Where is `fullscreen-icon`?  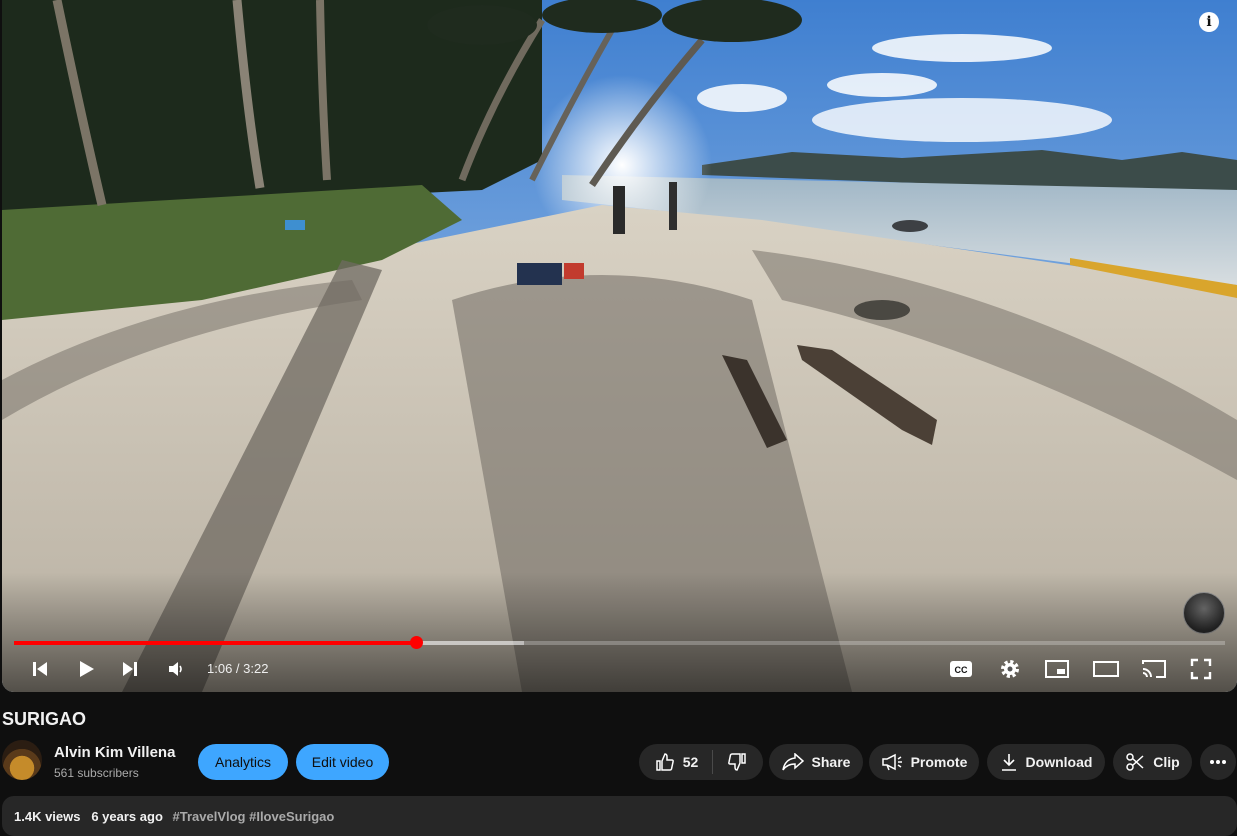
fullscreen-icon is located at coordinates (1201, 669).